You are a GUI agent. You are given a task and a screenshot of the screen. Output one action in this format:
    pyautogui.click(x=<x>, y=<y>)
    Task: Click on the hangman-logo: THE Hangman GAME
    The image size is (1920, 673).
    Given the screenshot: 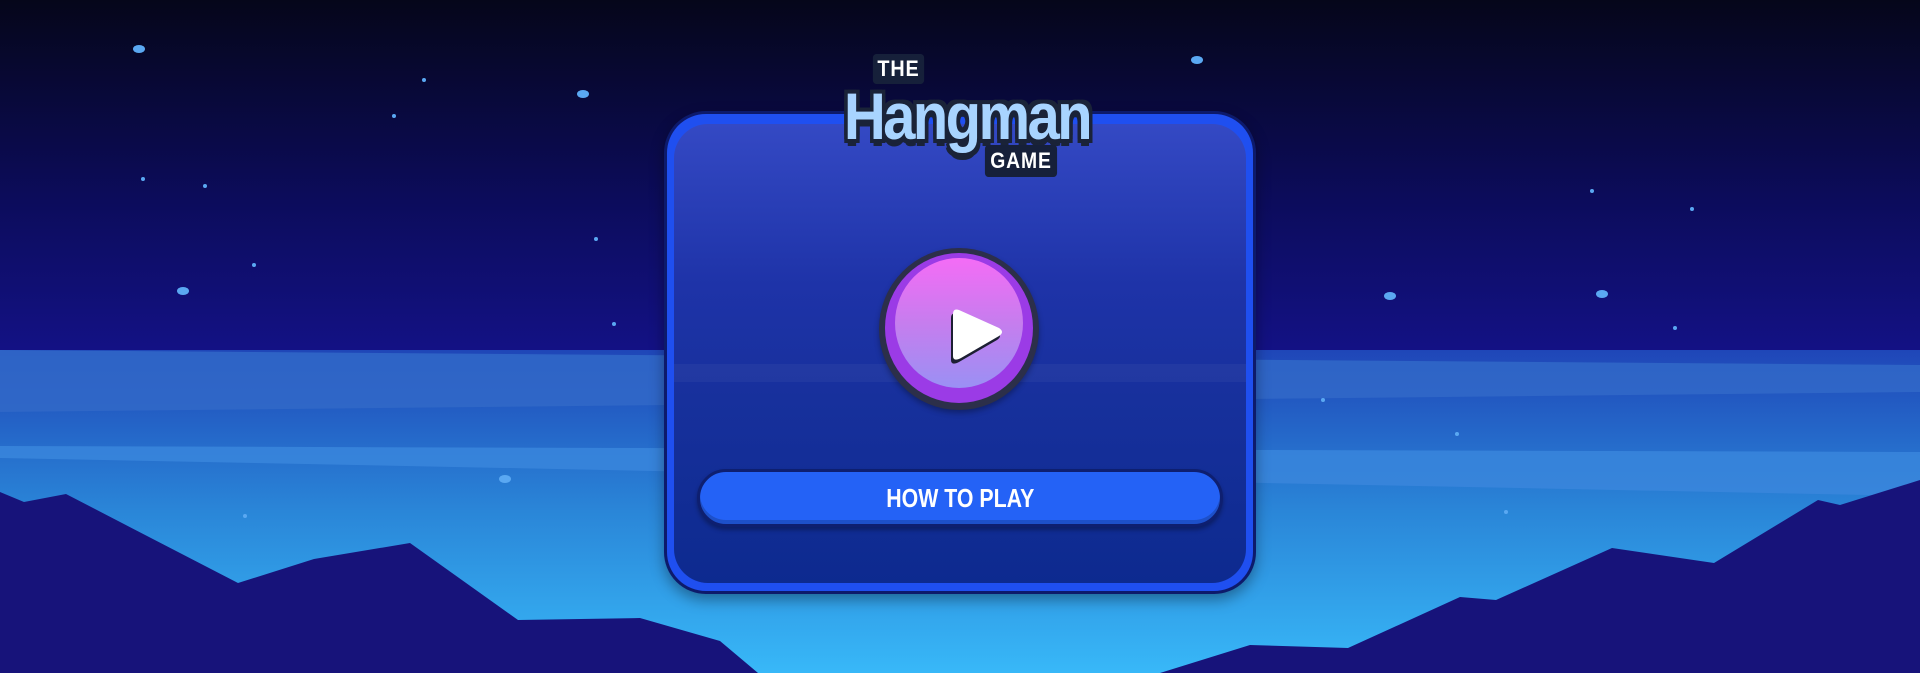 What is the action you would take?
    pyautogui.click(x=960, y=117)
    